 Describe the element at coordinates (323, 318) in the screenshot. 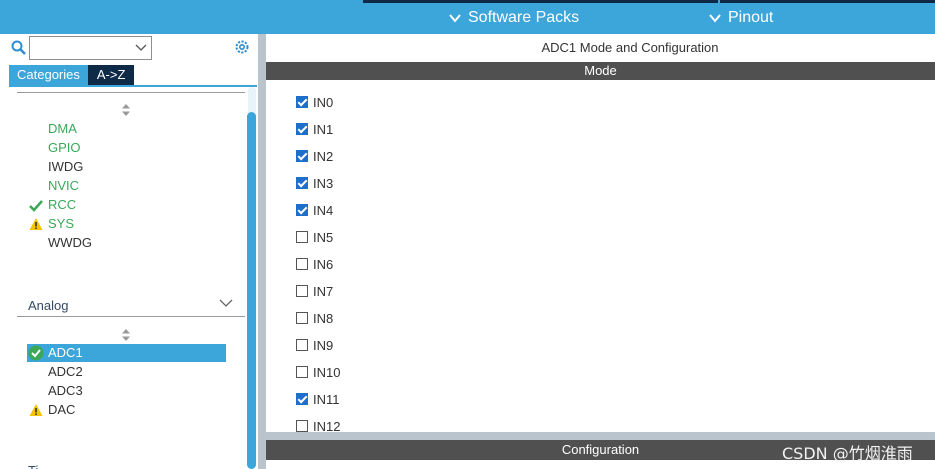

I see `channel-label: IN8` at that location.